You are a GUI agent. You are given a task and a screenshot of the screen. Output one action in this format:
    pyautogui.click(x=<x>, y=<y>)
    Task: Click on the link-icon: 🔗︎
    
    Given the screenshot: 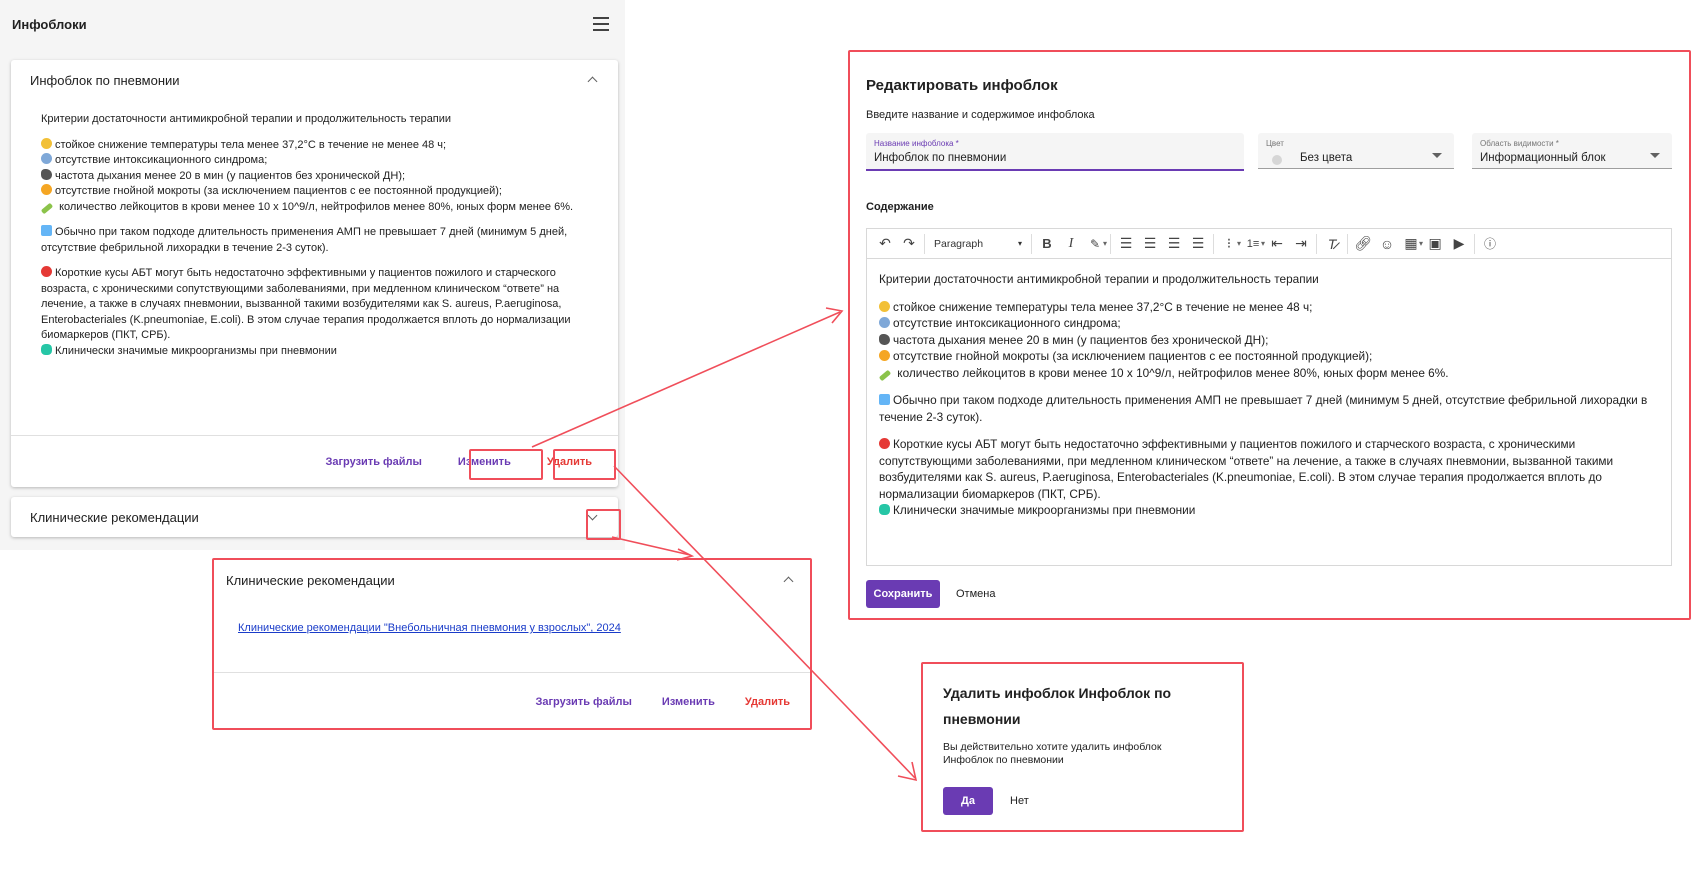 What is the action you would take?
    pyautogui.click(x=1363, y=244)
    